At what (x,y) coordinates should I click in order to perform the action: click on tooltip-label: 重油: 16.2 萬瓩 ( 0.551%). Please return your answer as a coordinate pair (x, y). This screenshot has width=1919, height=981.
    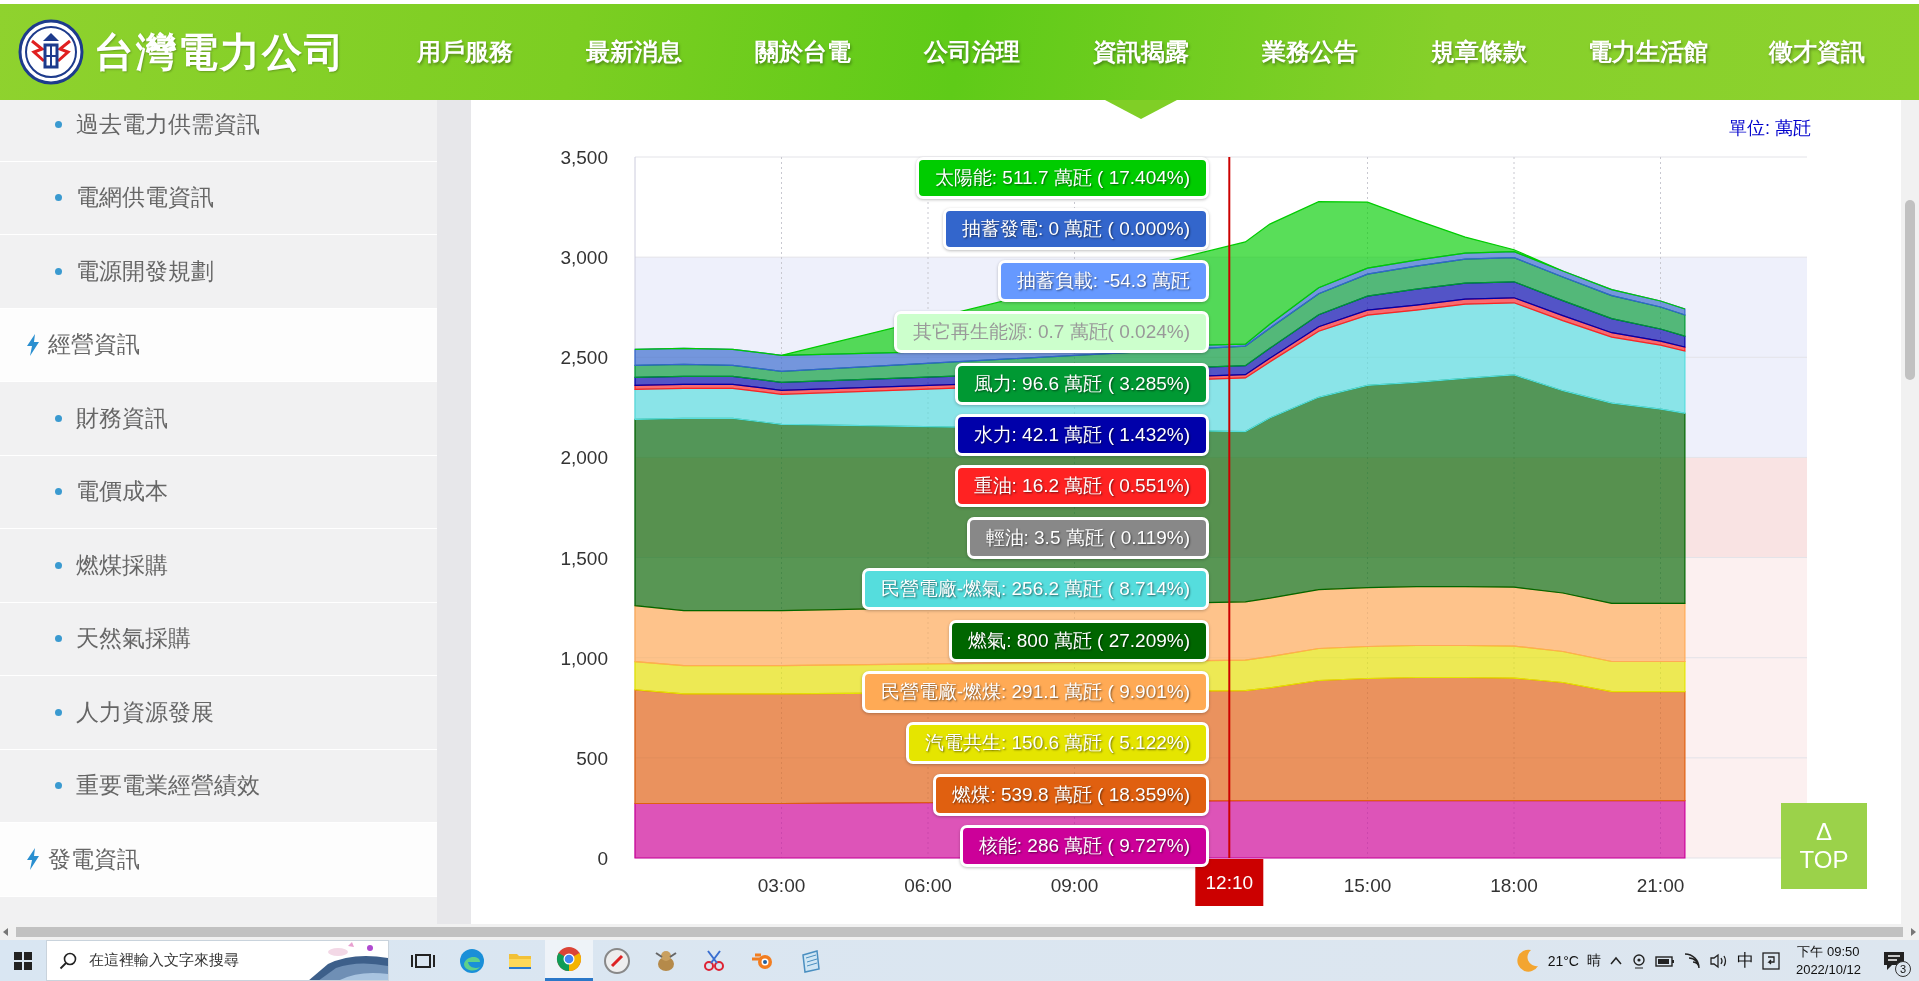
    Looking at the image, I should click on (1081, 486).